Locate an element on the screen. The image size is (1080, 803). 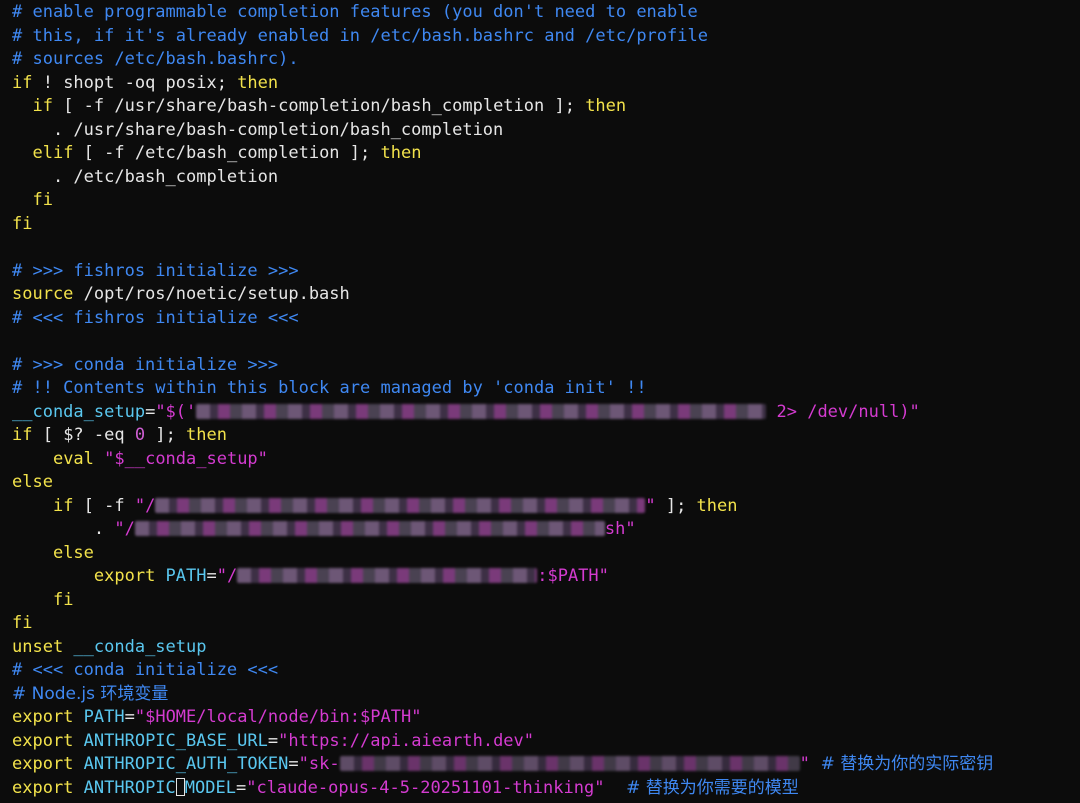
code-line: . /etc/bash_completion is located at coordinates (145, 176).